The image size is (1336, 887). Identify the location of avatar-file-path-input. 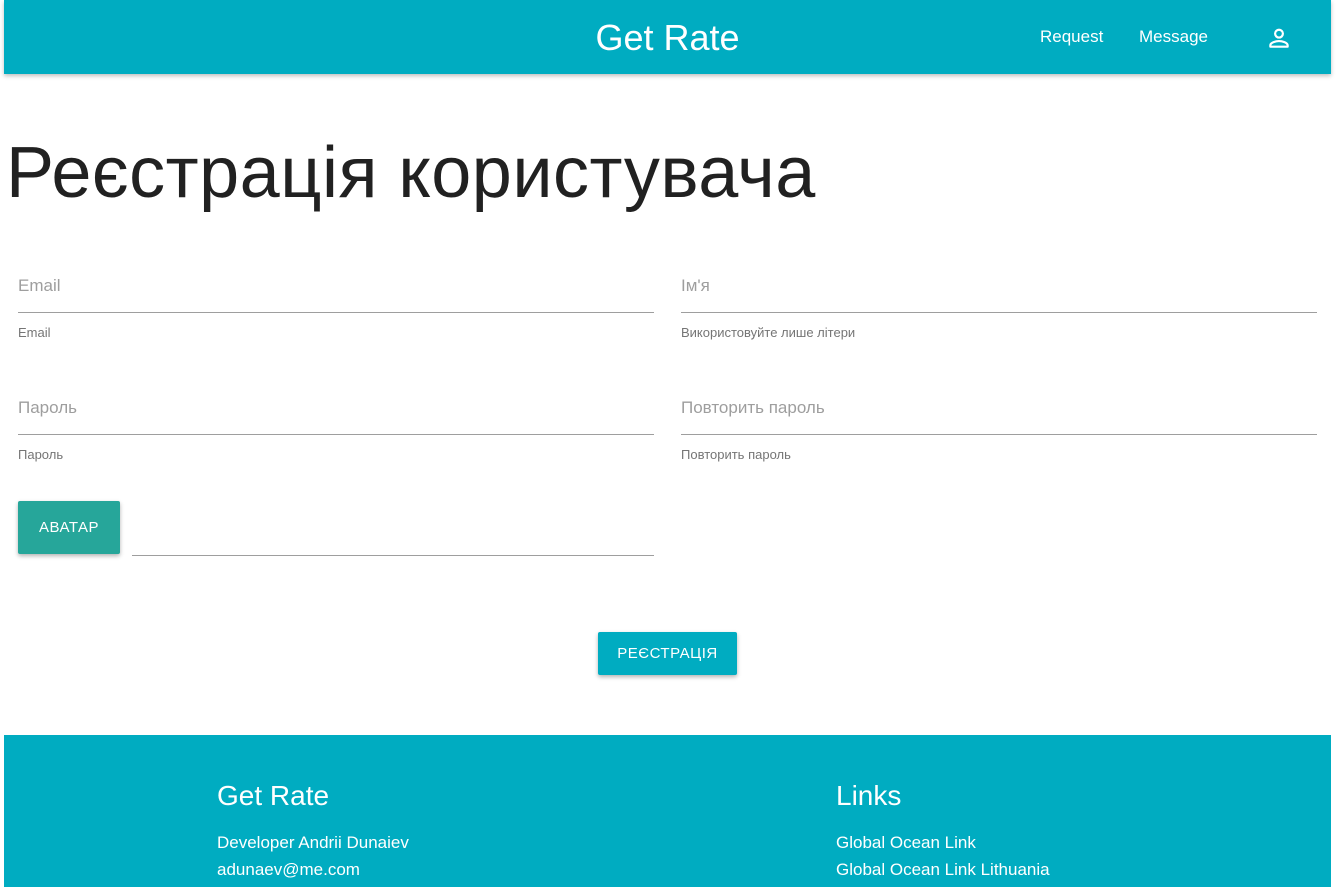
(393, 538).